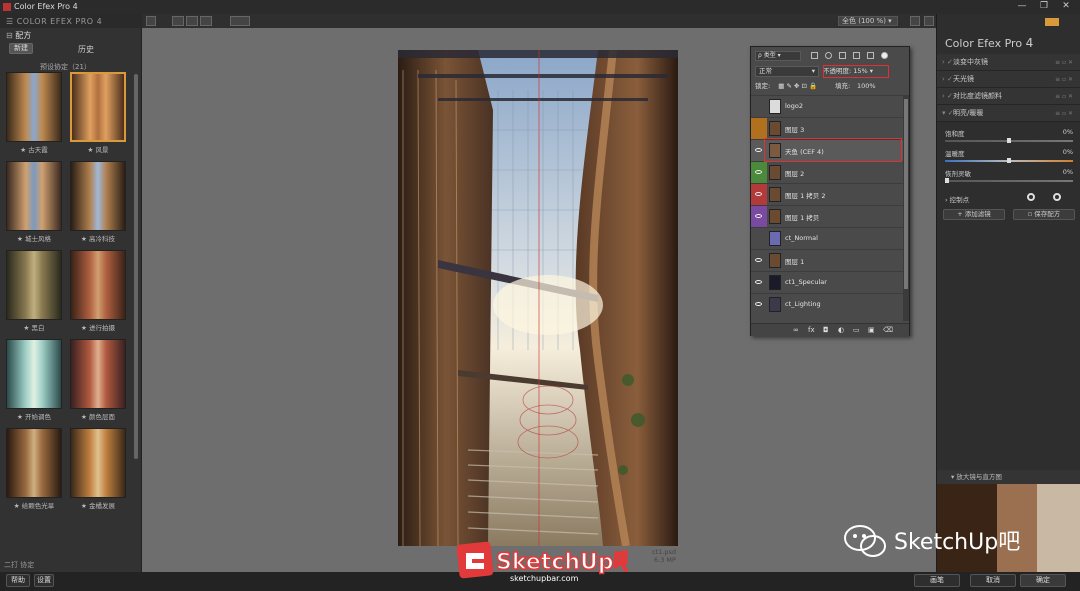  I want to click on fill-value: 100%, so click(866, 86).